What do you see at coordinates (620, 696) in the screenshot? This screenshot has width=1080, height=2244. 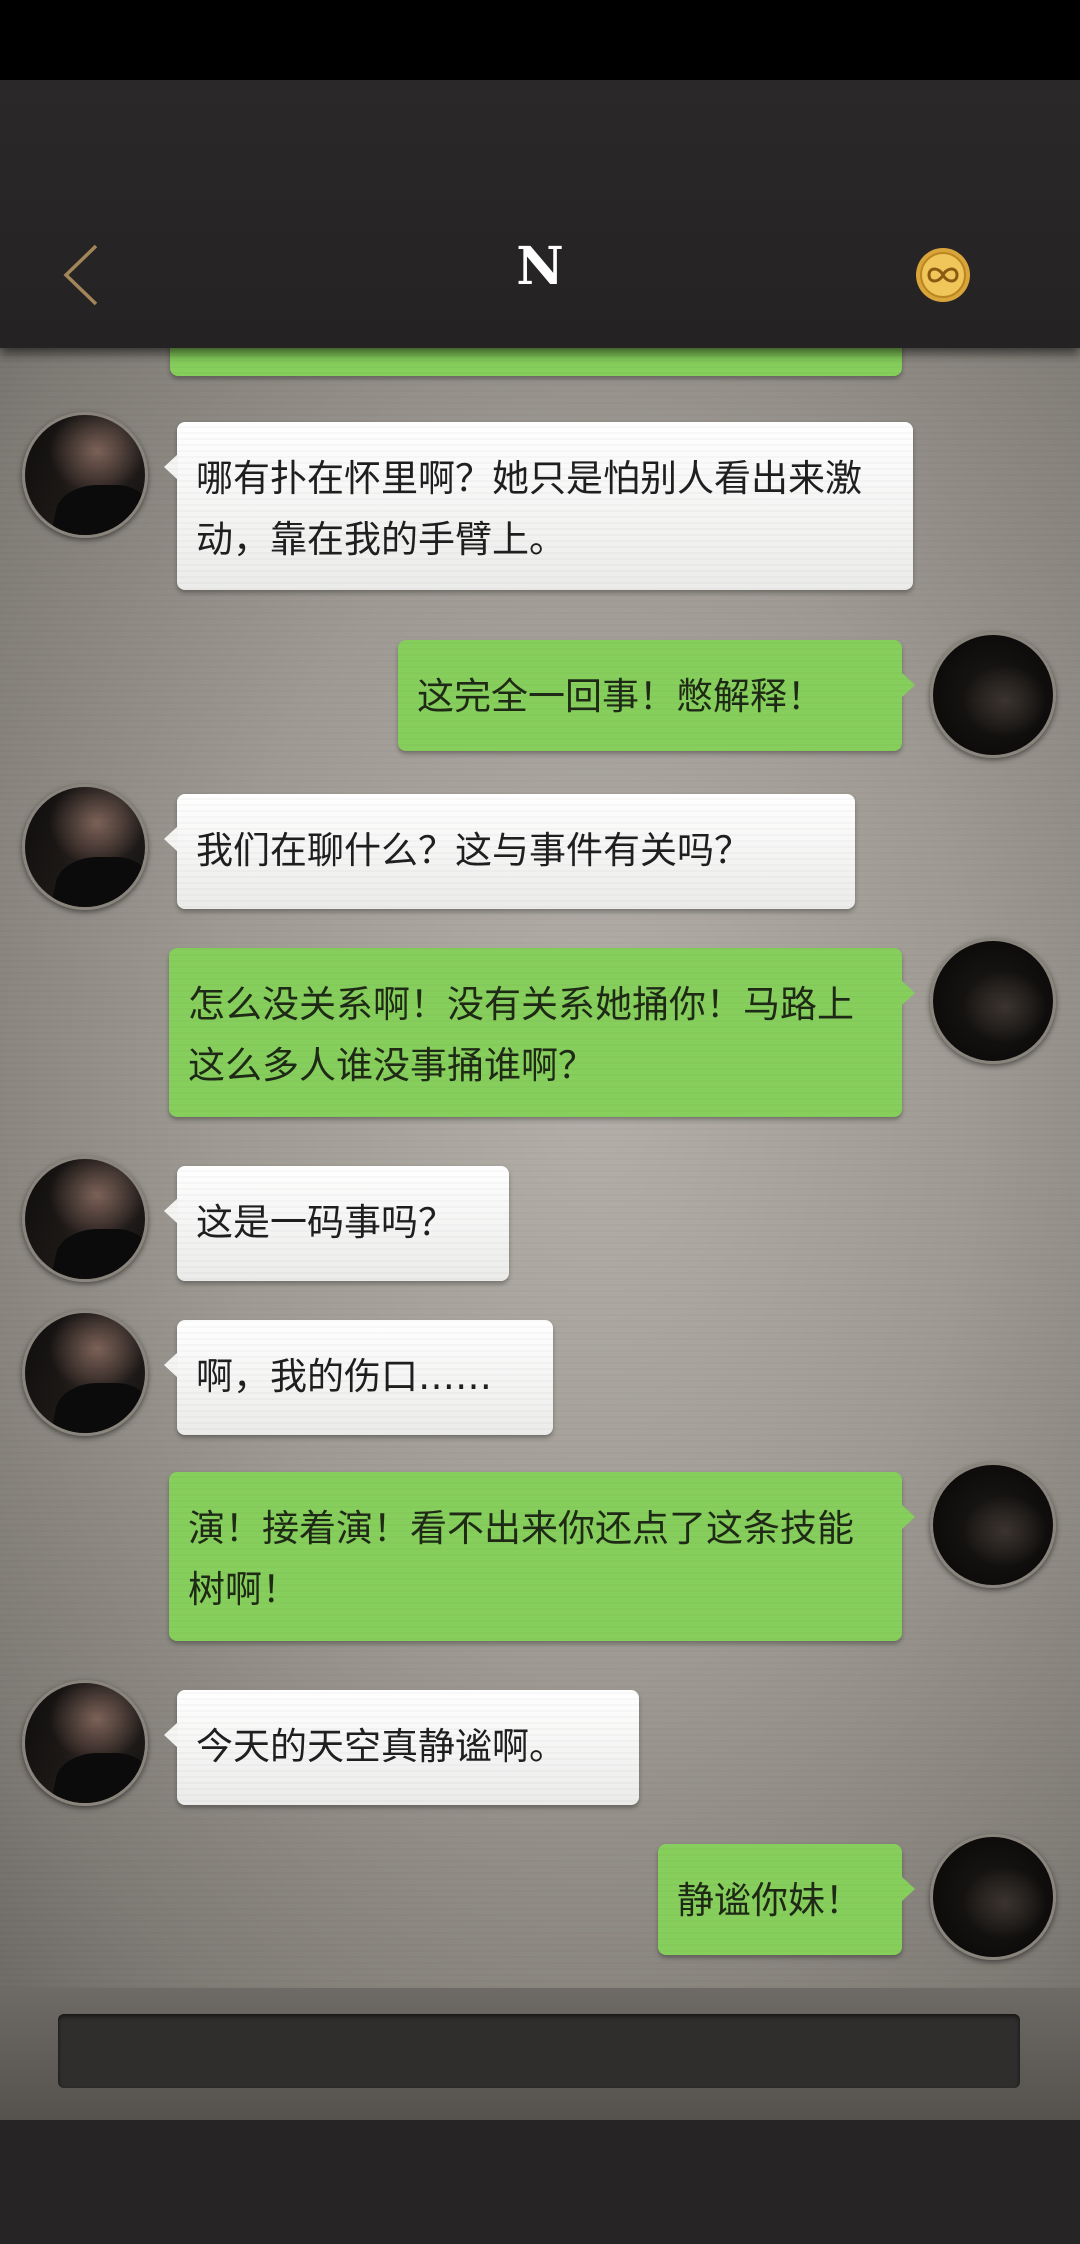 I see `message-text: 这完全一回事！憋解释！` at bounding box center [620, 696].